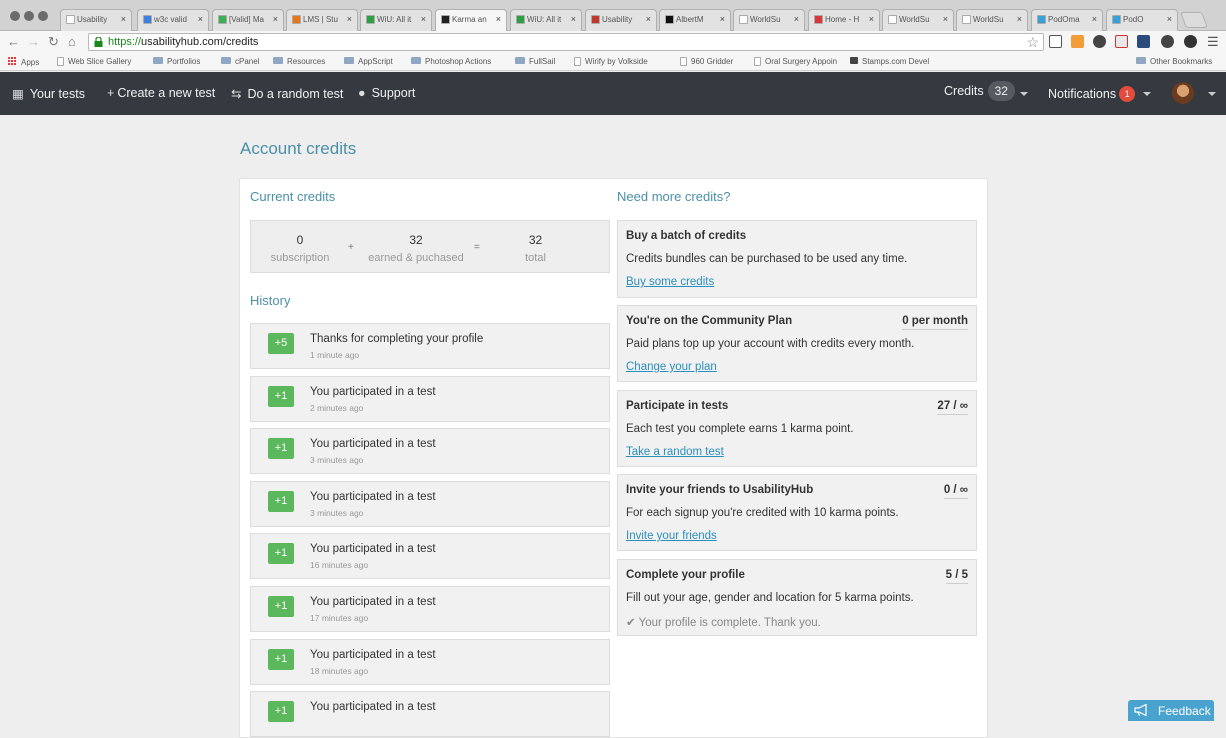 This screenshot has height=738, width=1226. What do you see at coordinates (386, 93) in the screenshot?
I see `nav-support: ● Support` at bounding box center [386, 93].